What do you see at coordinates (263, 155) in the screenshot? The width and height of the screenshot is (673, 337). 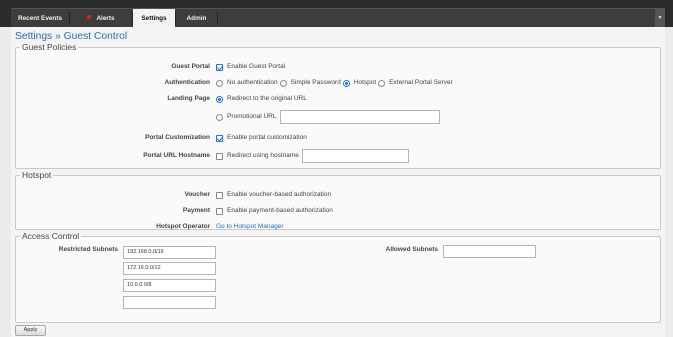 I see `checkbox-label: Redirect using hostname` at bounding box center [263, 155].